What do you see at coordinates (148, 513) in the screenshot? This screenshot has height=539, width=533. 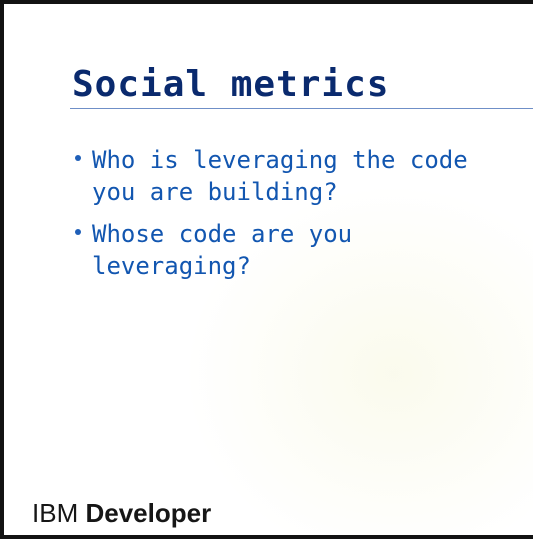 I see `brand-suffix: Developer` at bounding box center [148, 513].